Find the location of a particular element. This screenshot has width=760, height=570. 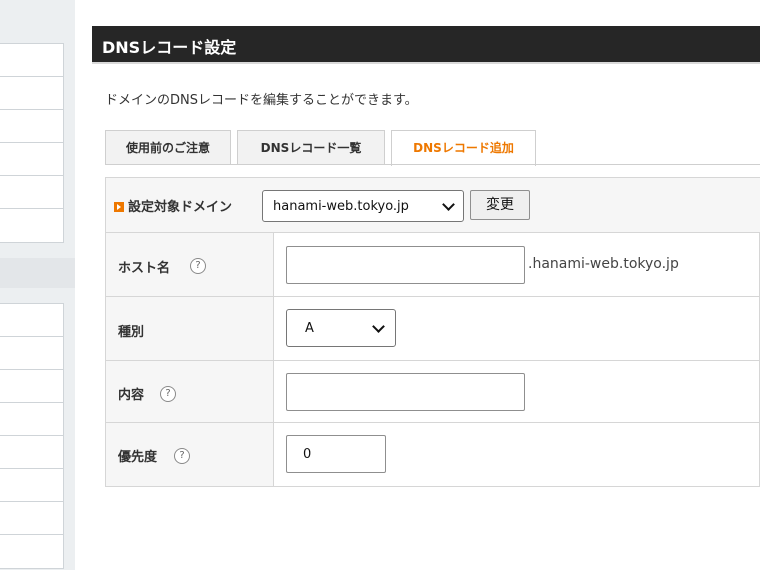

host-name-label-cell: ホスト名 ? is located at coordinates (190, 264).